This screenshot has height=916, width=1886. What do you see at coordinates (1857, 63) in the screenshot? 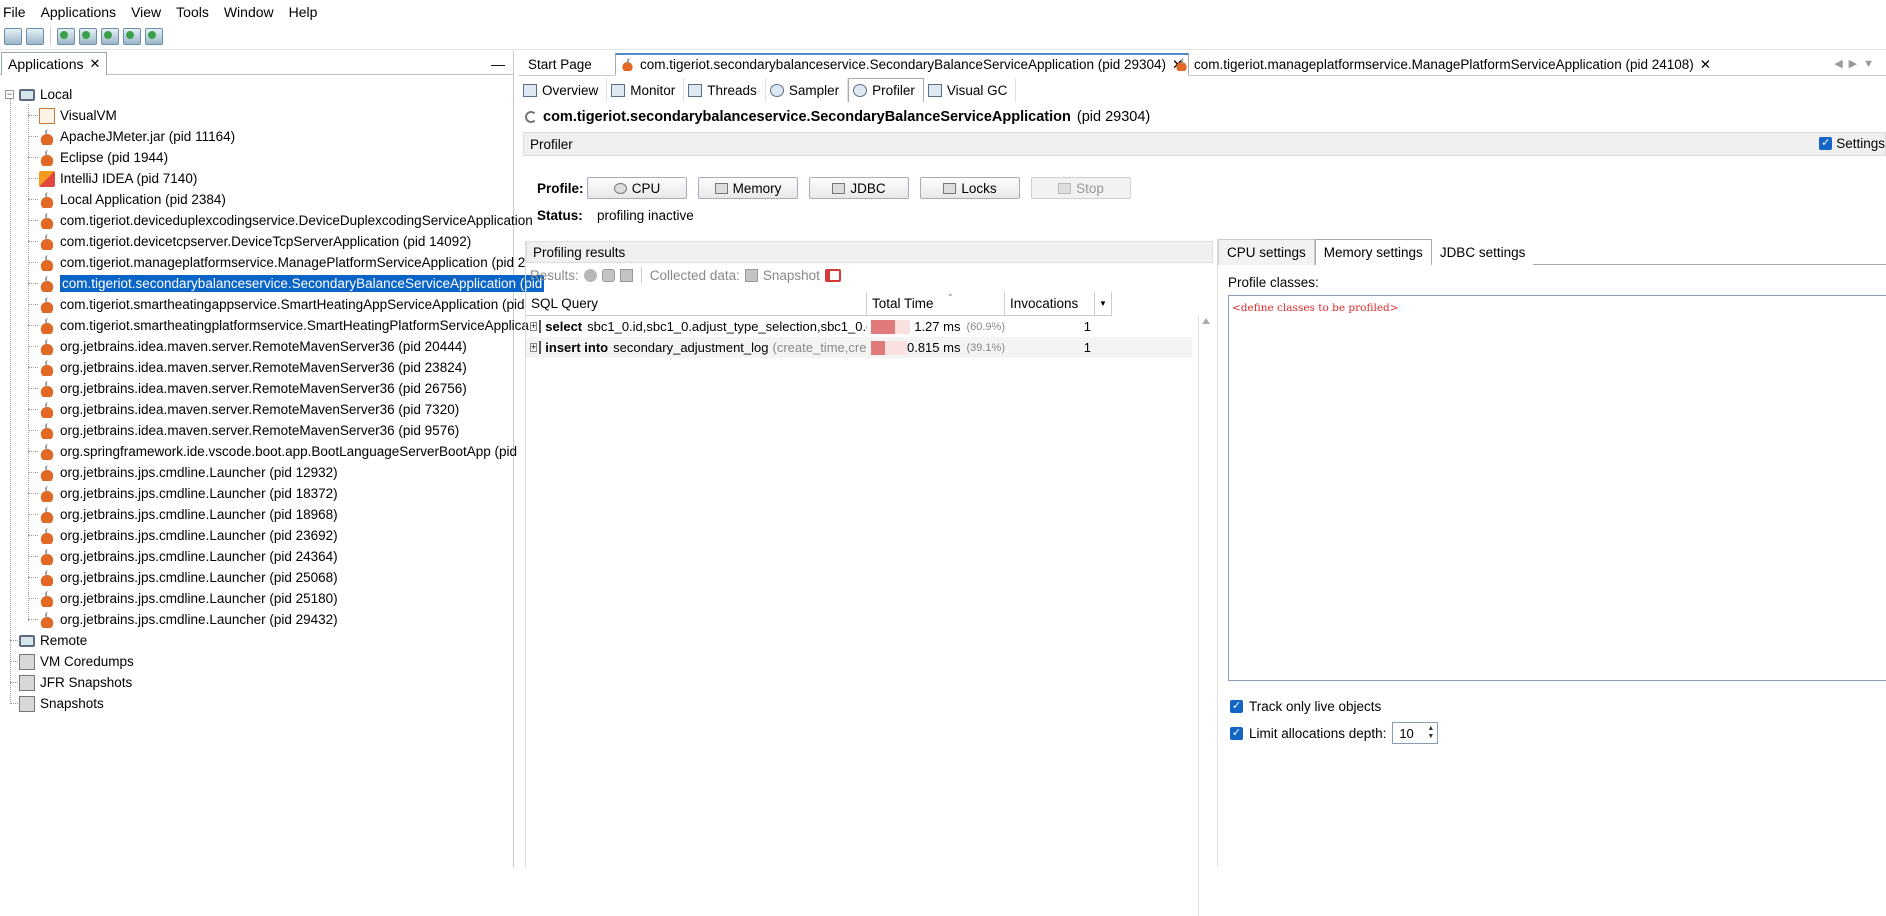
I see `tab-scroll-arrows-icon: ◀▶▼` at bounding box center [1857, 63].